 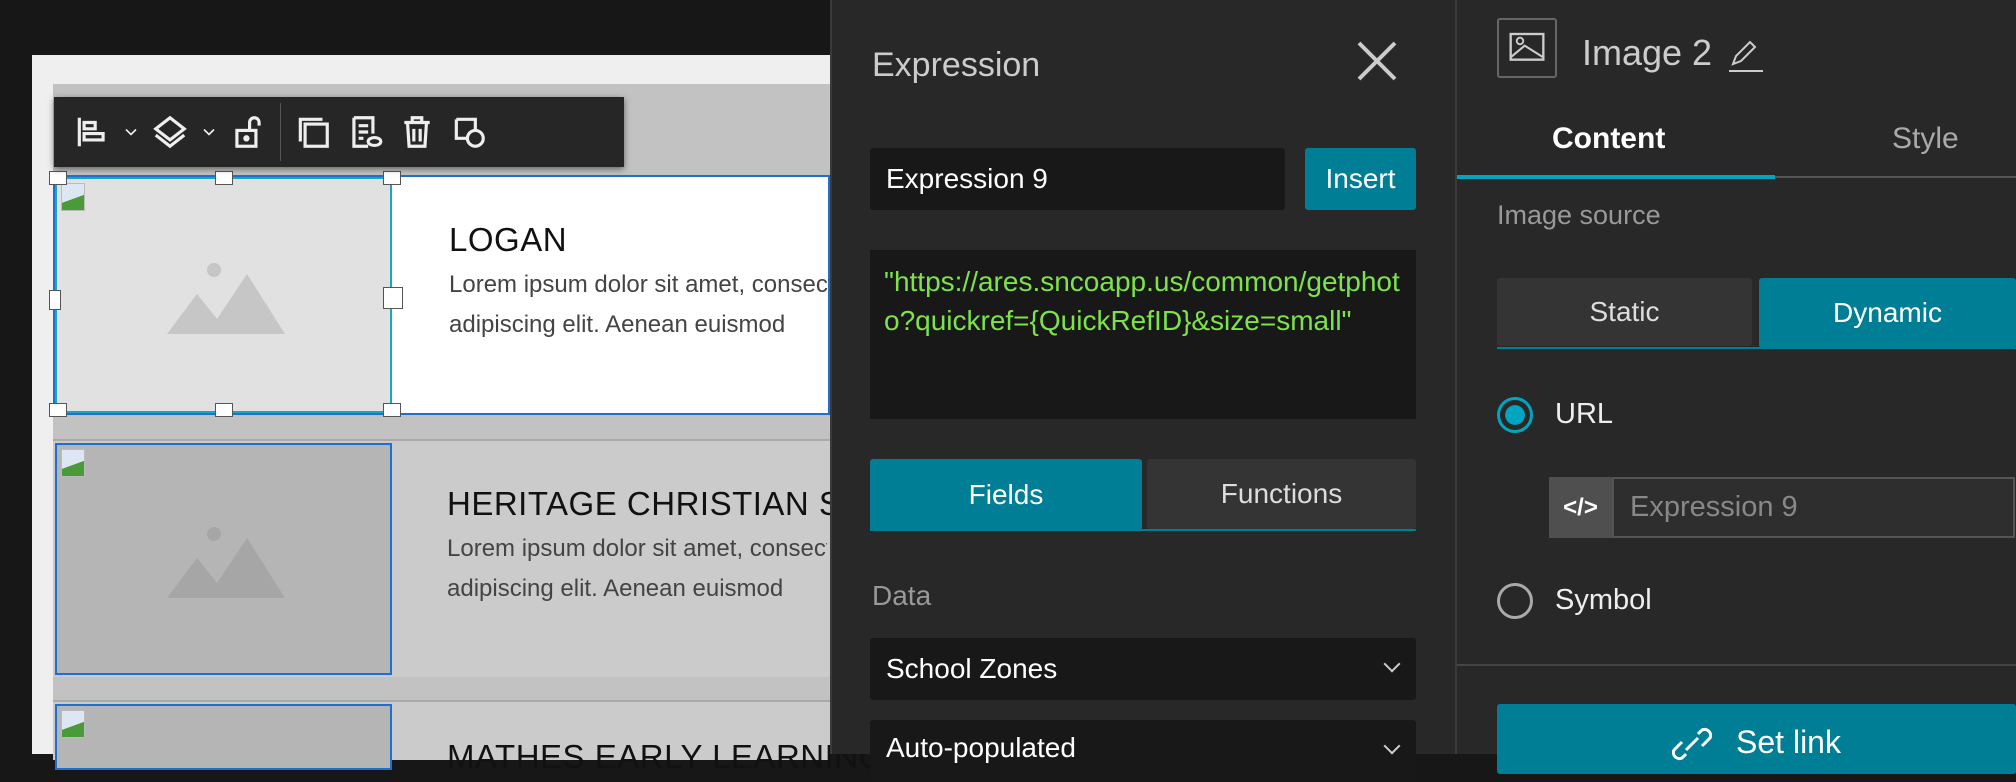 I want to click on item-title: MATHES EARLY LEARNING, so click(x=666, y=756).